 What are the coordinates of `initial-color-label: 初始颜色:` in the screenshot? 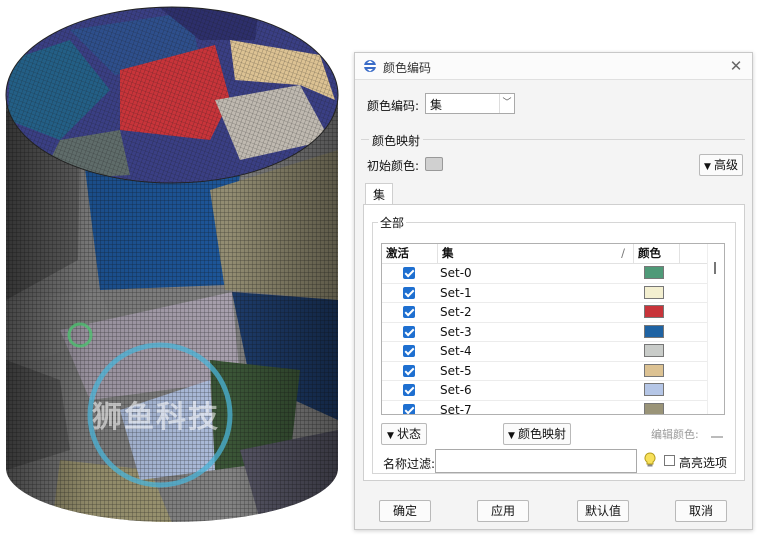 It's located at (393, 166).